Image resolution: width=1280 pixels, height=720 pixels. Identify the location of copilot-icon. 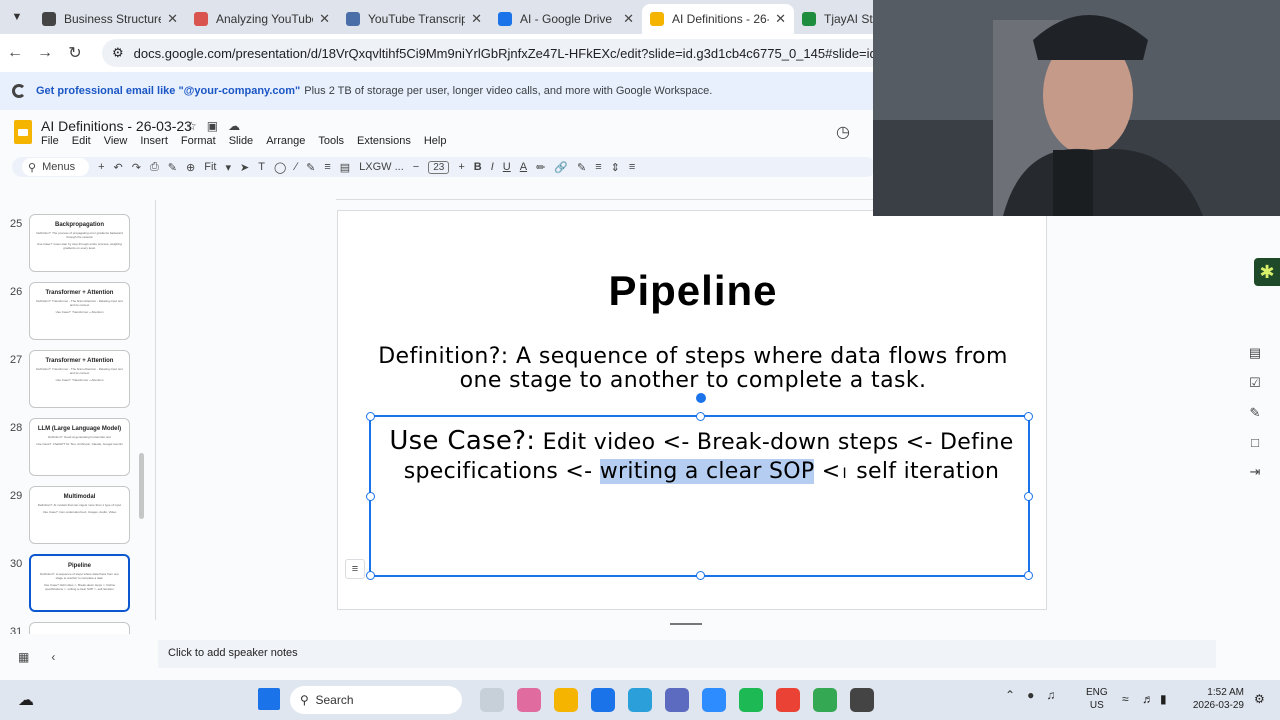
(529, 700).